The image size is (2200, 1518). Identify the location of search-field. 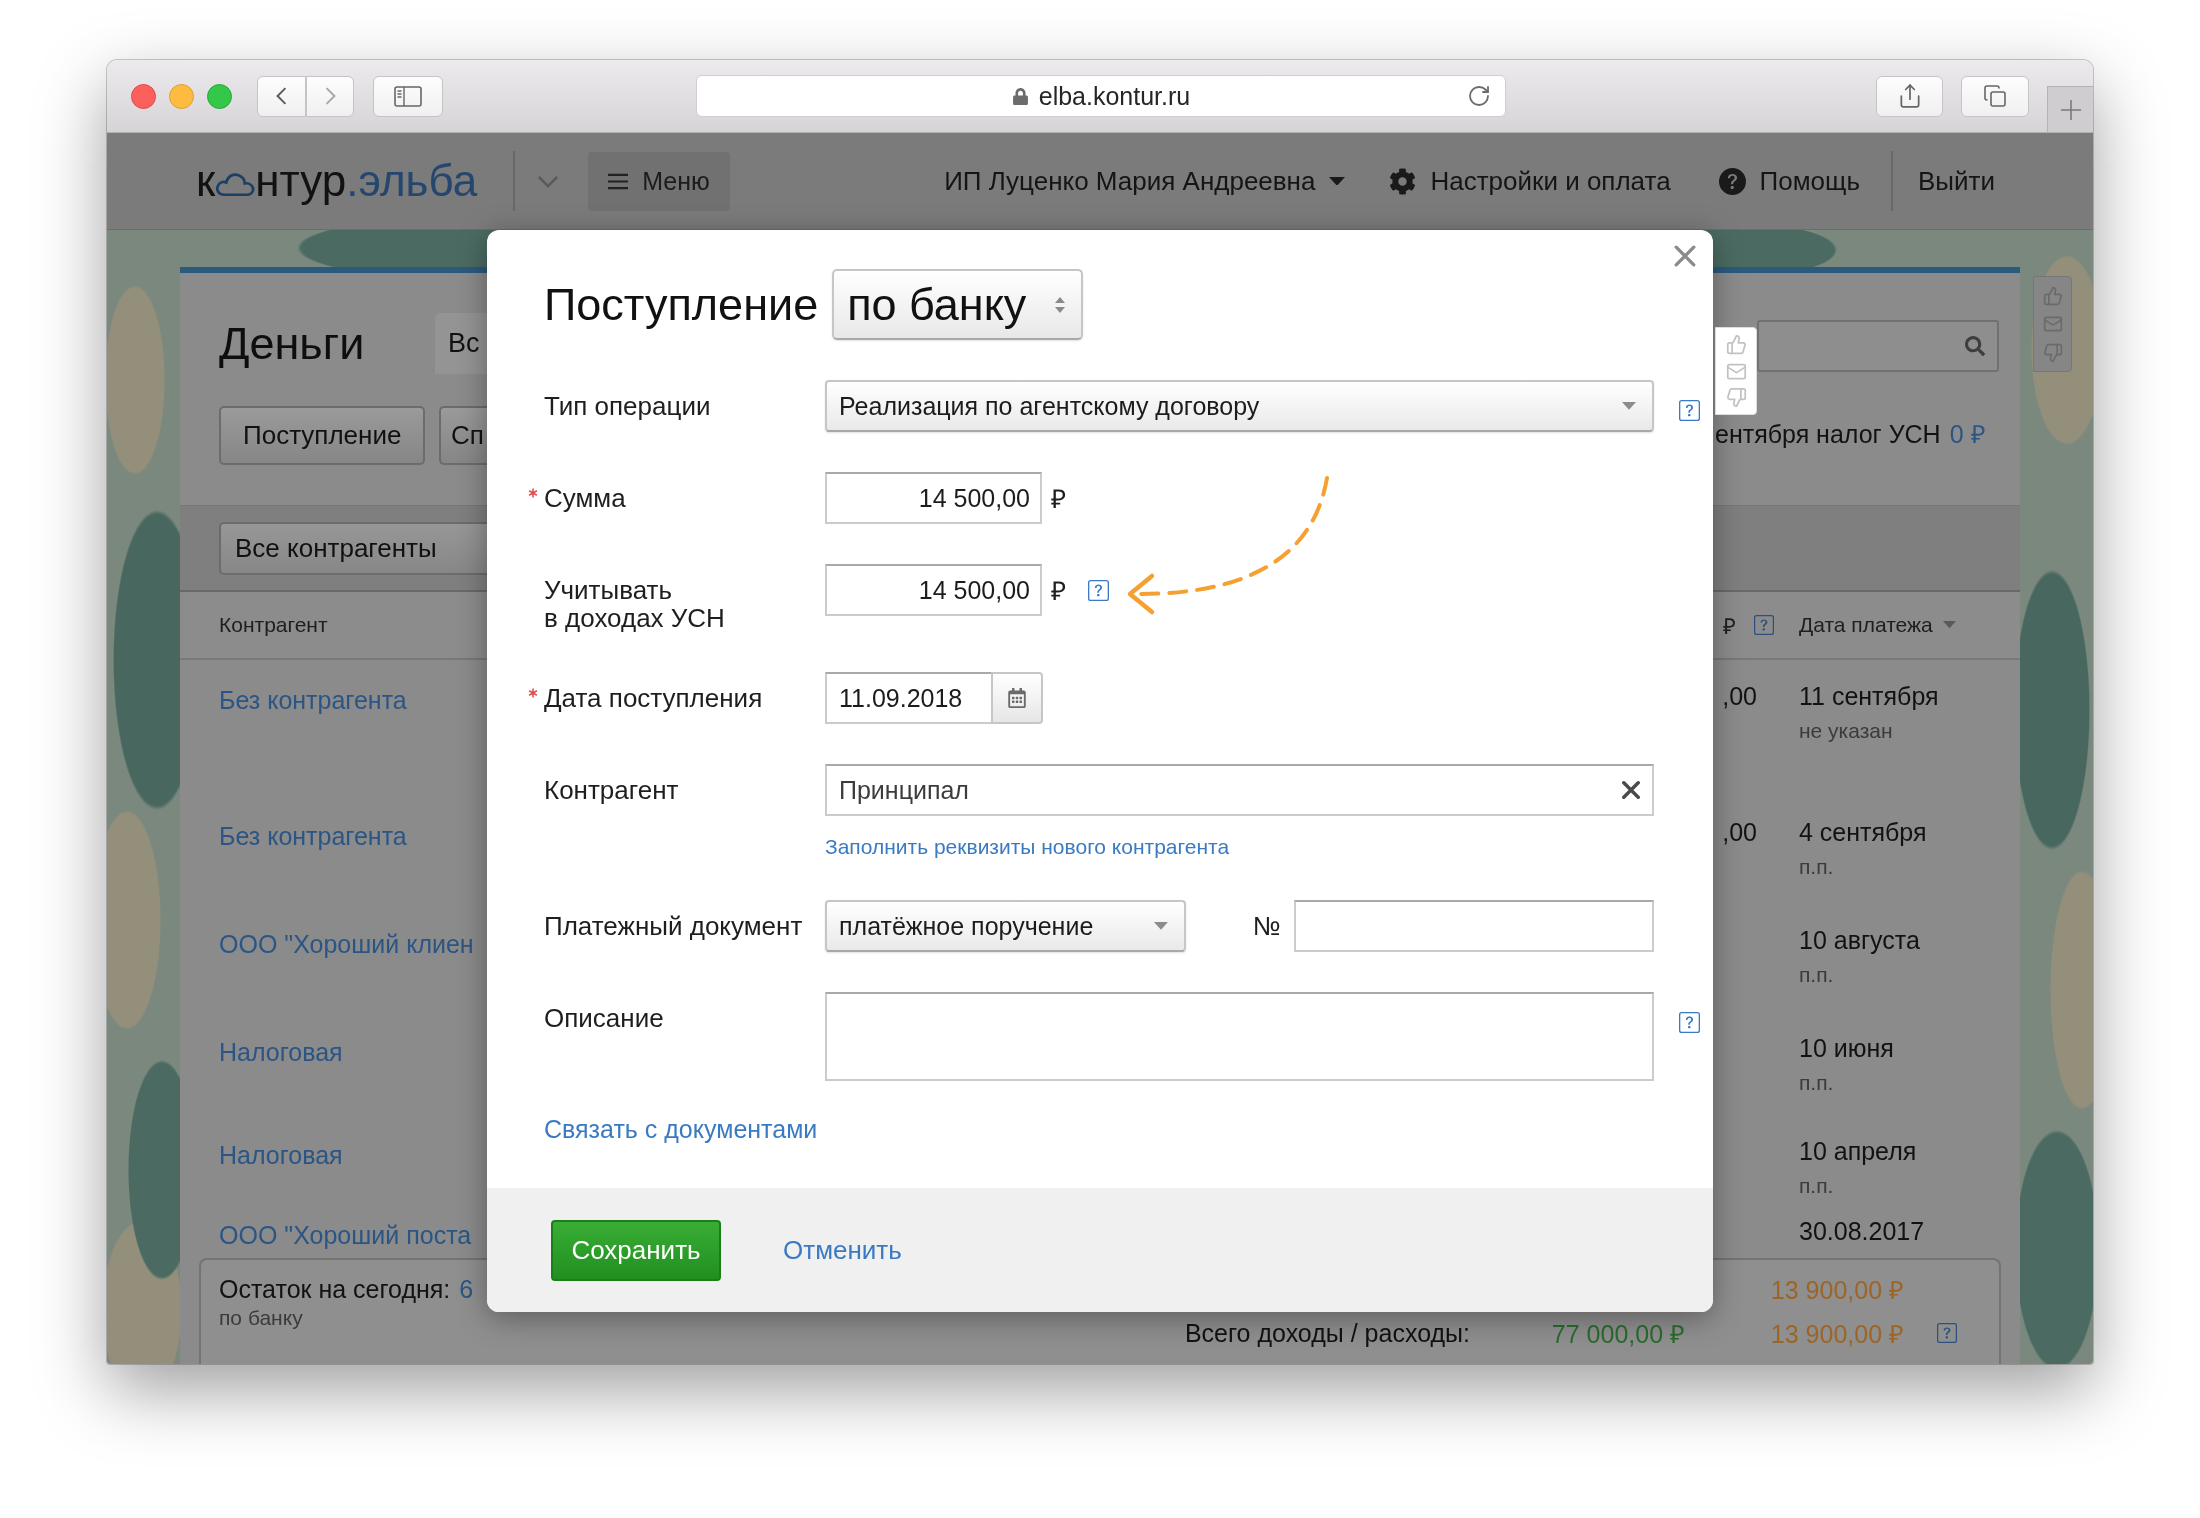
(1878, 346).